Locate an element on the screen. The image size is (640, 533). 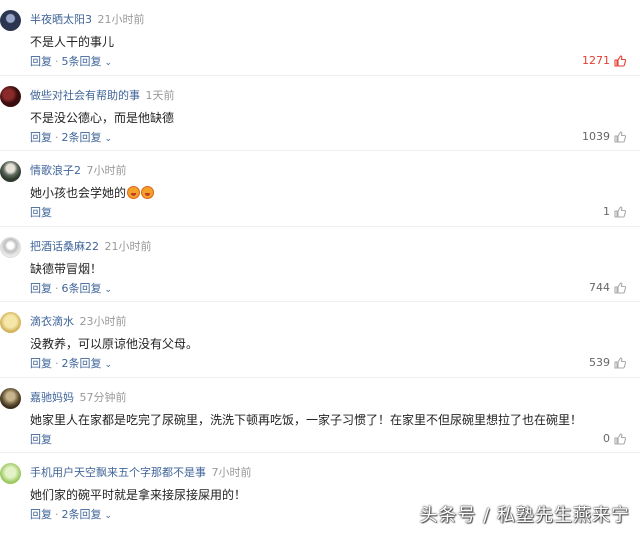
like-button: 0 is located at coordinates (614, 439).